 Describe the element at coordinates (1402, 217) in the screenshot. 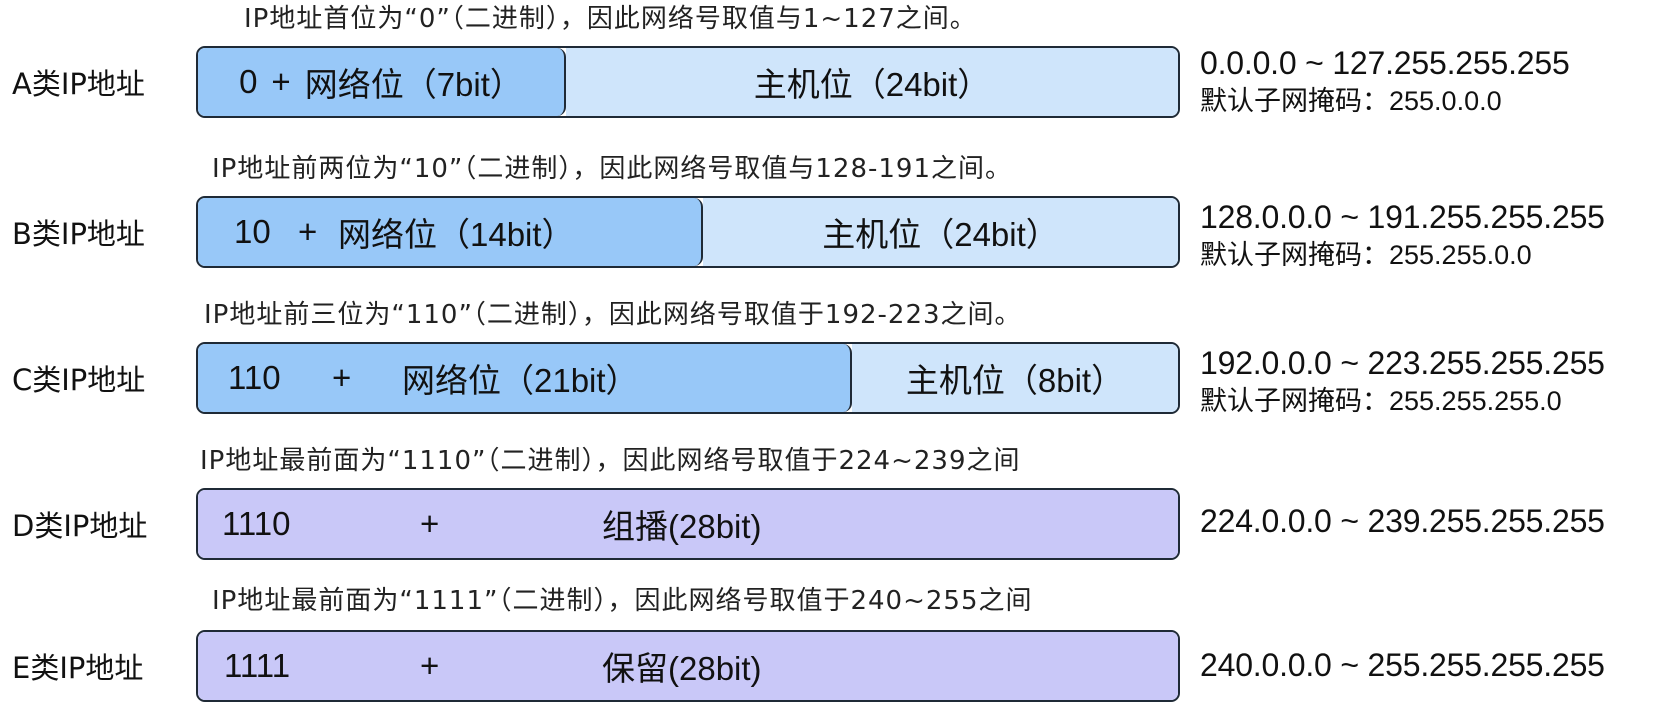

I see `class-b-range: 128.0.0.0 ~ 191.255.255.255` at that location.